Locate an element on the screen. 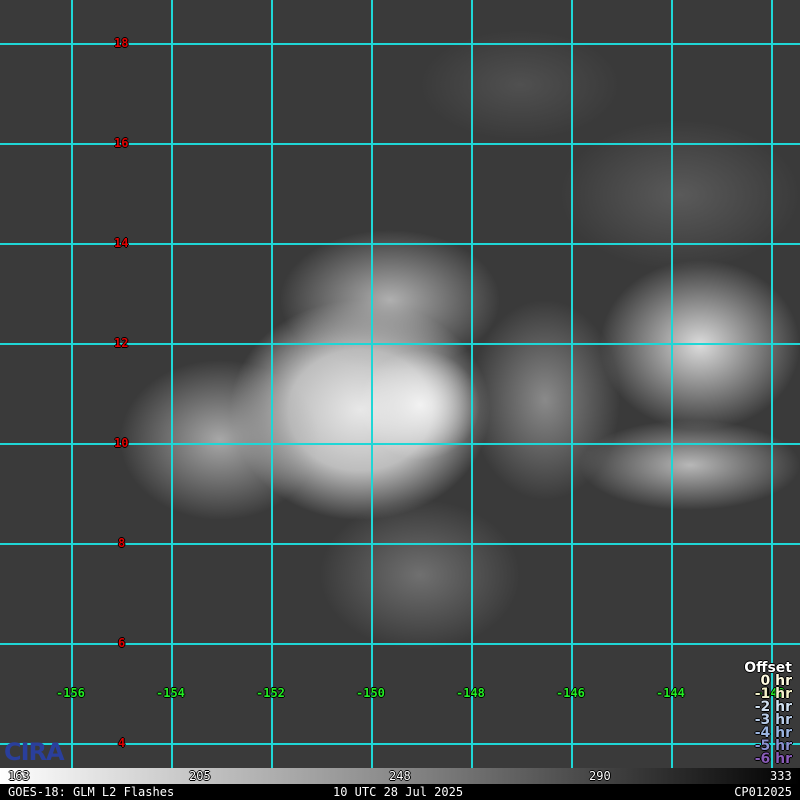 The image size is (800, 800). lat-label: 8 is located at coordinates (122, 543).